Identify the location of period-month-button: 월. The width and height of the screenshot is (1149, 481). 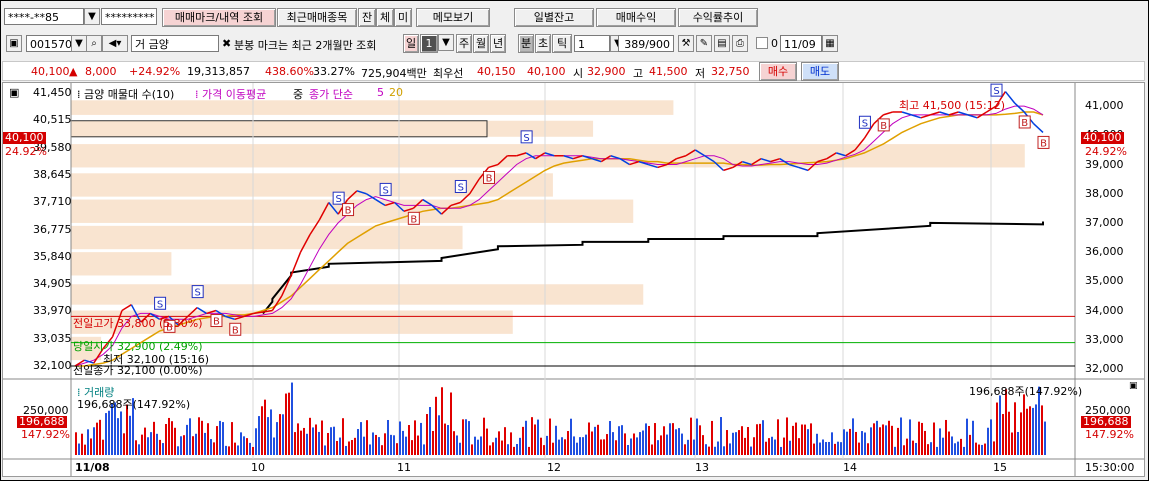
(481, 43).